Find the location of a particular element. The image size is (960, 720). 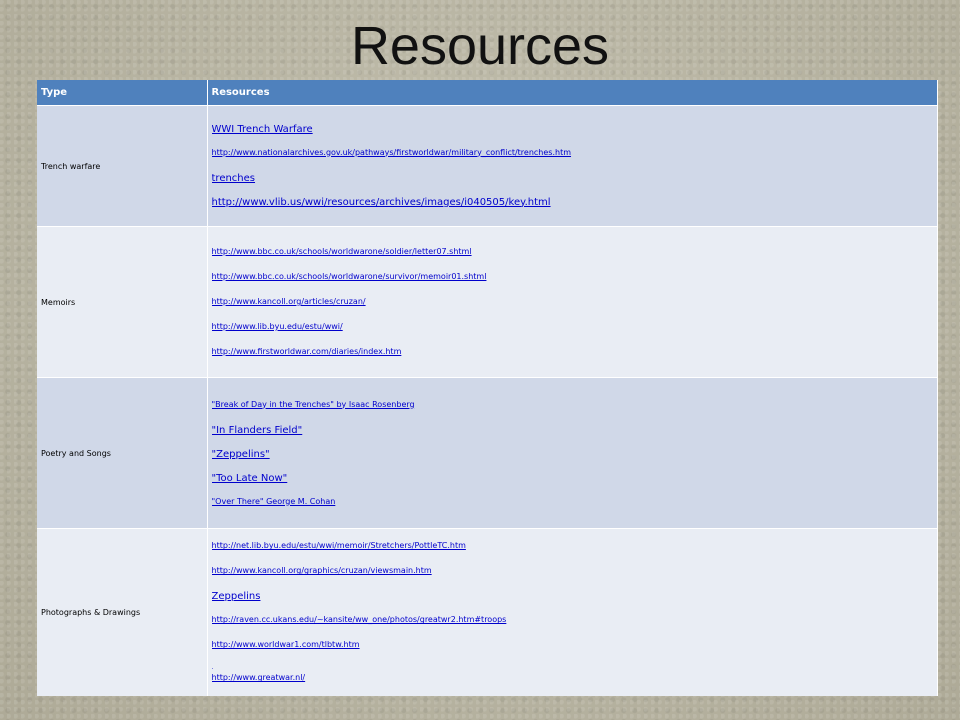

resource-link: "Zeppelins" is located at coordinates (574, 455).